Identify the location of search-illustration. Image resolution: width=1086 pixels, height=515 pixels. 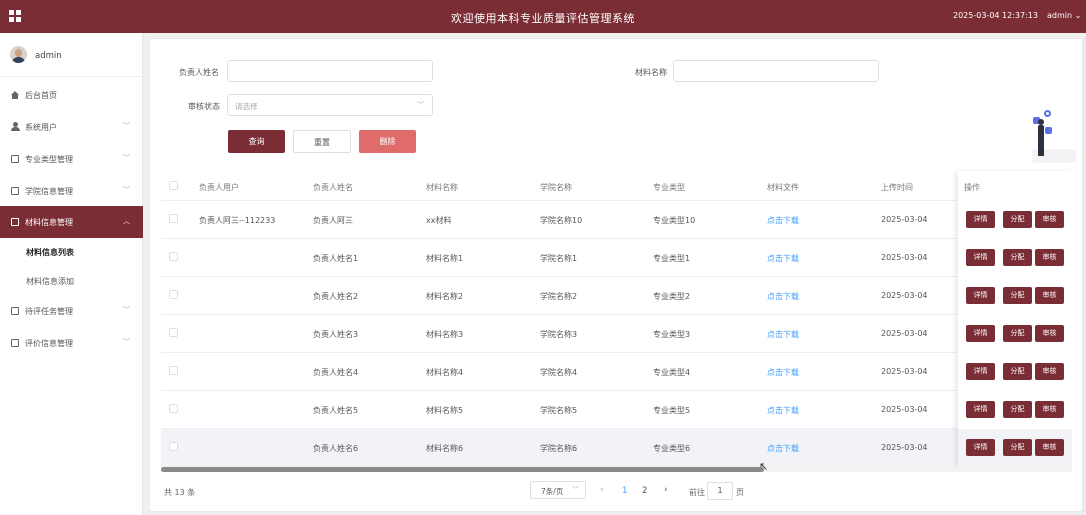
(1055, 138).